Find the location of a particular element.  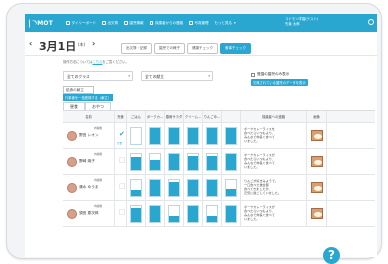

header-food-1: ごはん is located at coordinates (136, 116).